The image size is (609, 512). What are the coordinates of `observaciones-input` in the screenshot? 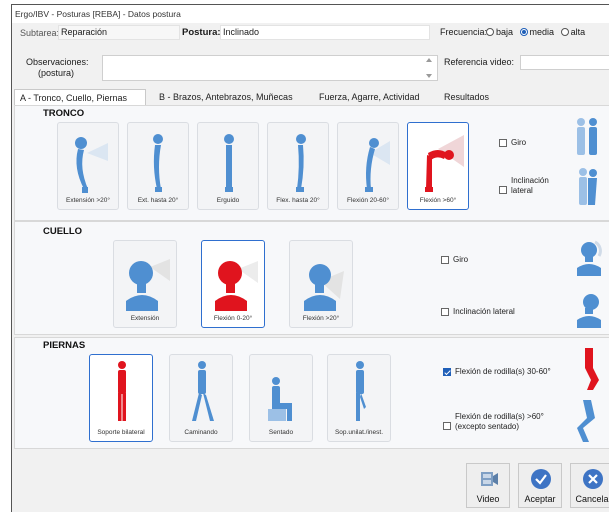 It's located at (270, 68).